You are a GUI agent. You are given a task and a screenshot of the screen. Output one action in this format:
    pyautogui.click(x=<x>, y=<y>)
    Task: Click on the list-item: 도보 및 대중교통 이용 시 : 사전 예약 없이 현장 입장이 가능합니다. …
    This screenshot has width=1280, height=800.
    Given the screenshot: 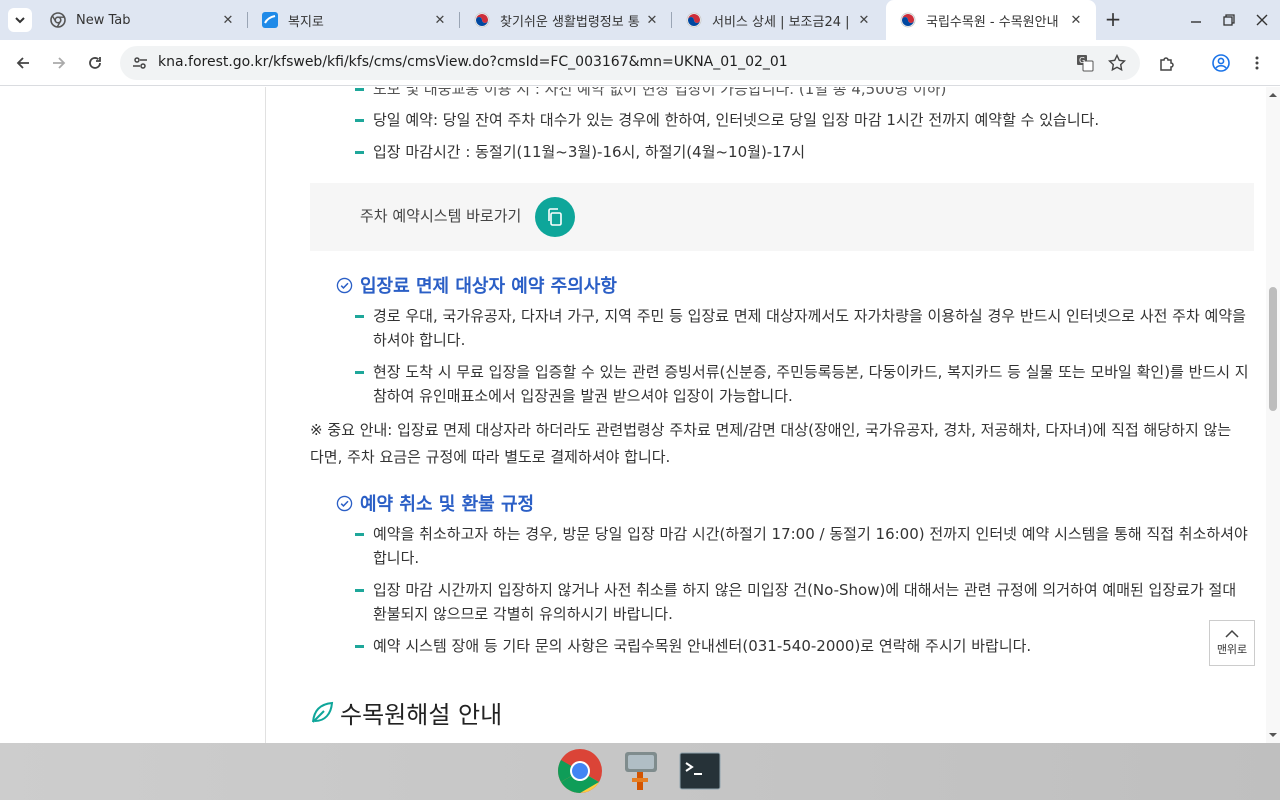 What is the action you would take?
    pyautogui.click(x=650, y=94)
    